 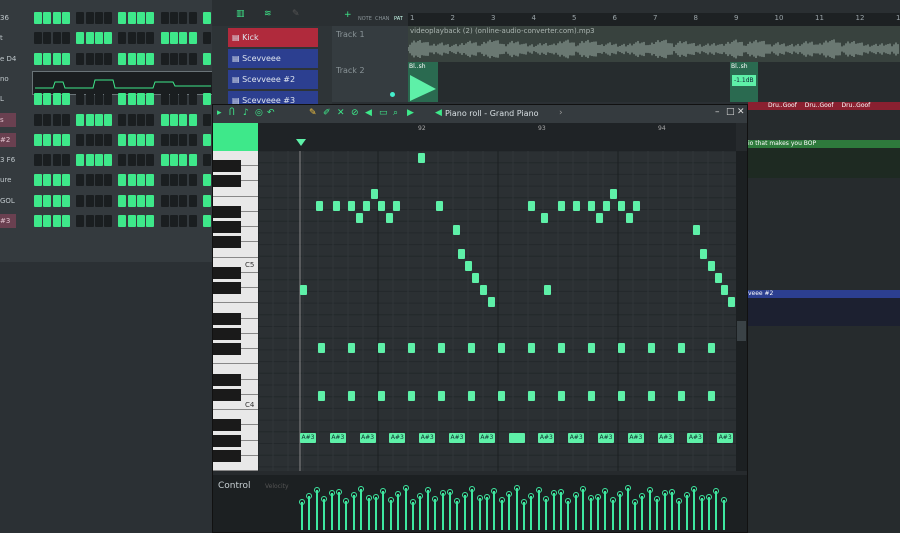 I want to click on select-icon: ▭, so click(x=383, y=113).